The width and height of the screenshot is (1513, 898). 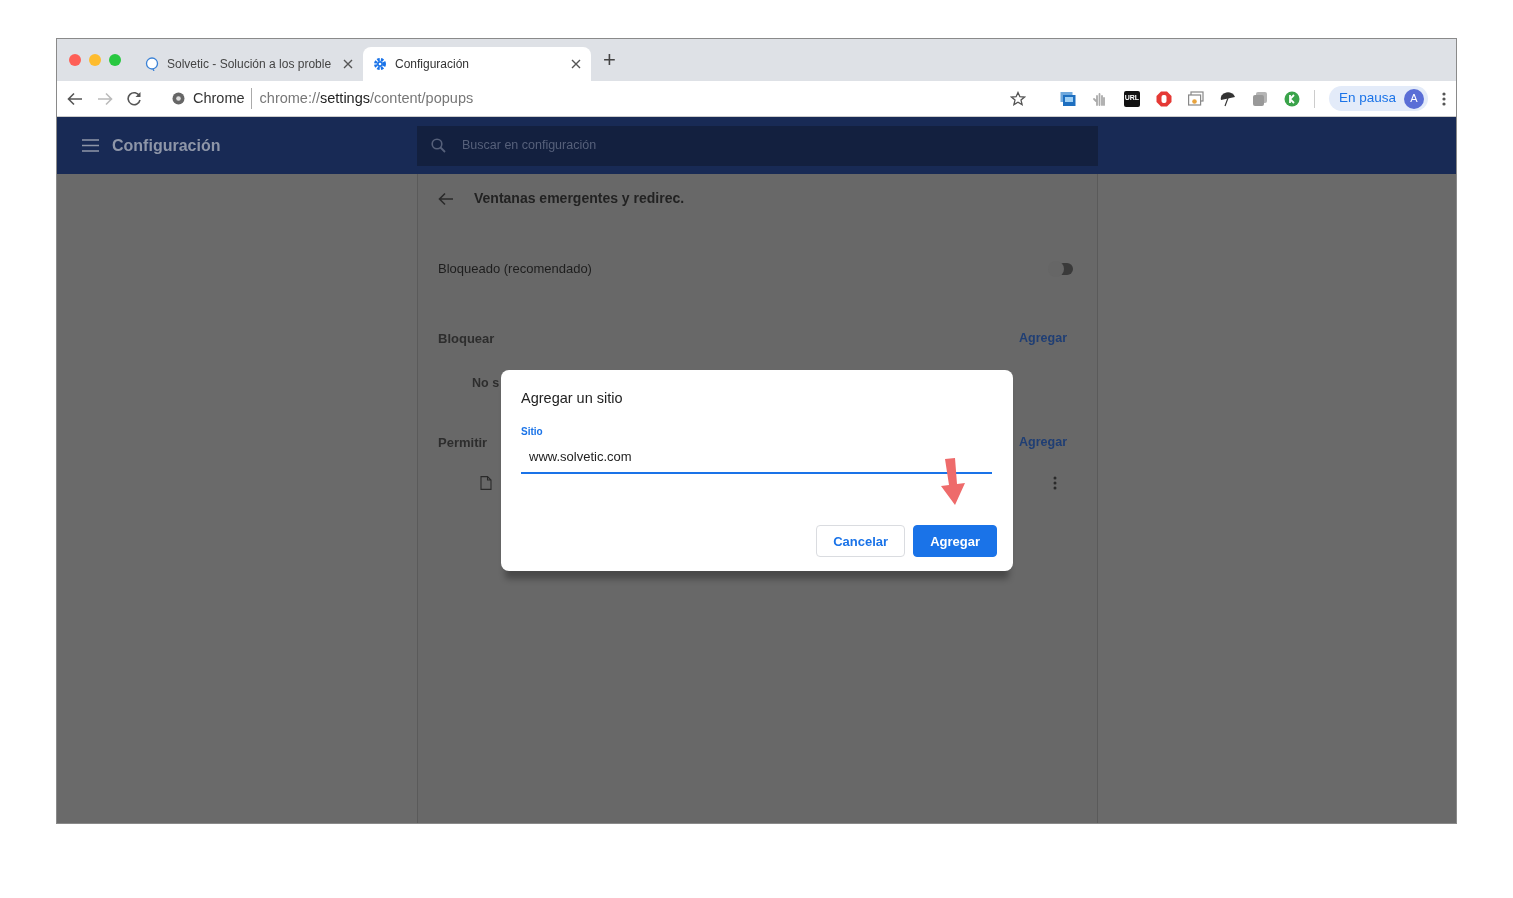 I want to click on search-field: Buscar en configuración, so click(x=757, y=145).